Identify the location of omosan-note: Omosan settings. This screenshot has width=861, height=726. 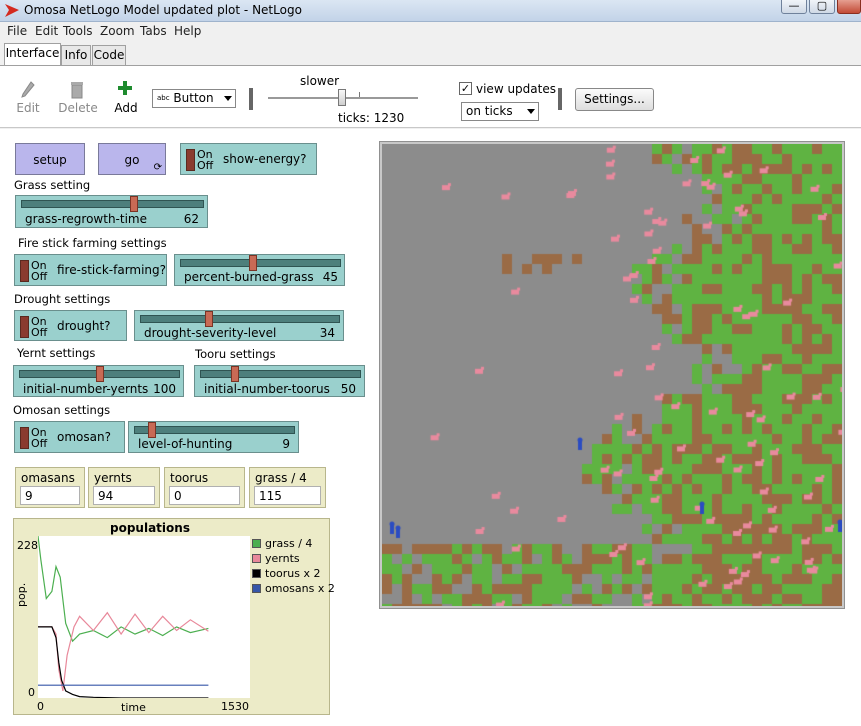
(62, 410).